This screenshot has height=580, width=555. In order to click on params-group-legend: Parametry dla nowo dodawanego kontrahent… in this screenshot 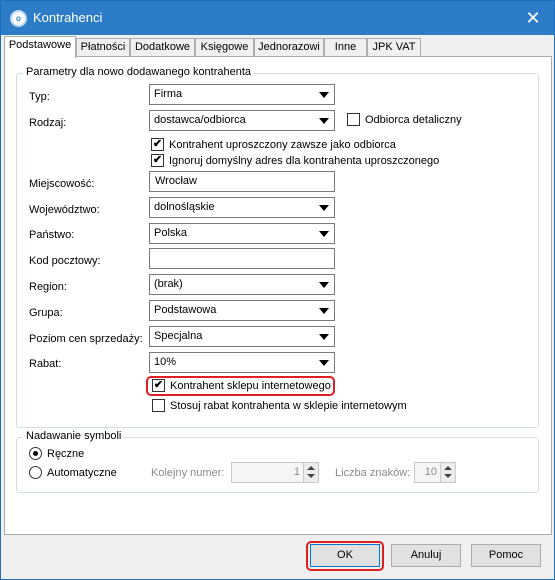, I will do `click(139, 72)`.